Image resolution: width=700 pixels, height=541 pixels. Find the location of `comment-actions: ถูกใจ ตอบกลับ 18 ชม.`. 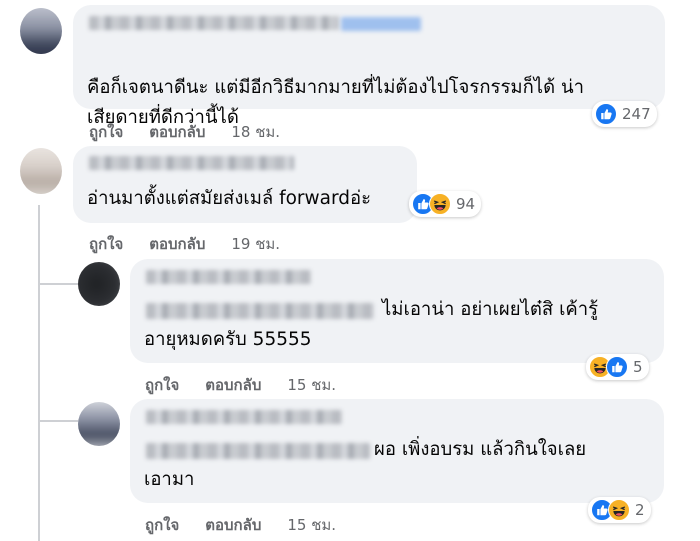

comment-actions: ถูกใจ ตอบกลับ 18 ชม. is located at coordinates (184, 132).